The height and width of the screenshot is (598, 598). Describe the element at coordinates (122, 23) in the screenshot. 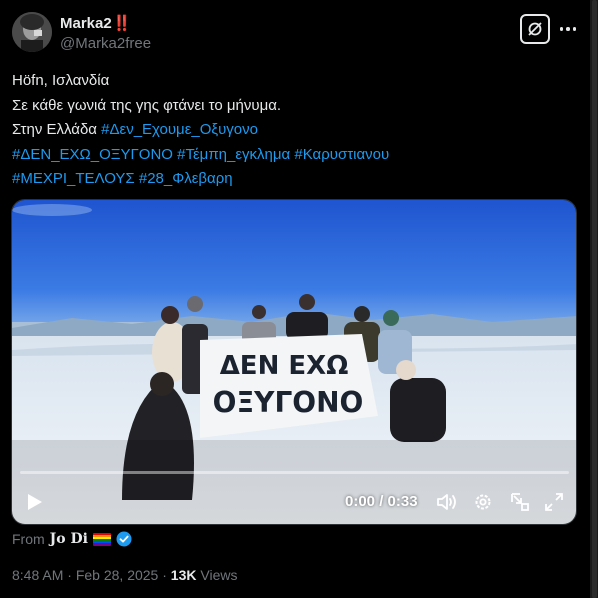

I see `double-exclamation-emoji: ‼️` at that location.